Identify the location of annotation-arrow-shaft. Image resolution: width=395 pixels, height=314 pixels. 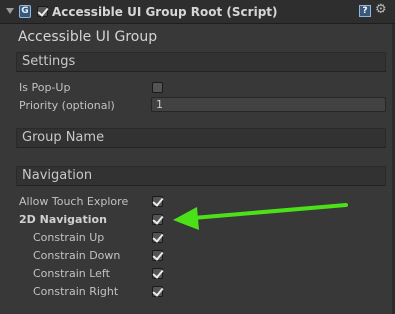
(269, 211).